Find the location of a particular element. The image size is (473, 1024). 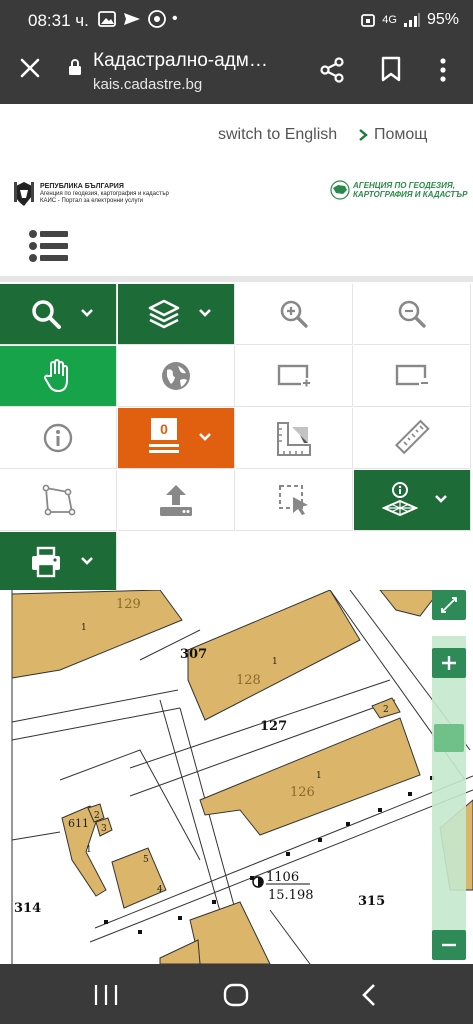

parcel-number-128: 128 is located at coordinates (248, 680).